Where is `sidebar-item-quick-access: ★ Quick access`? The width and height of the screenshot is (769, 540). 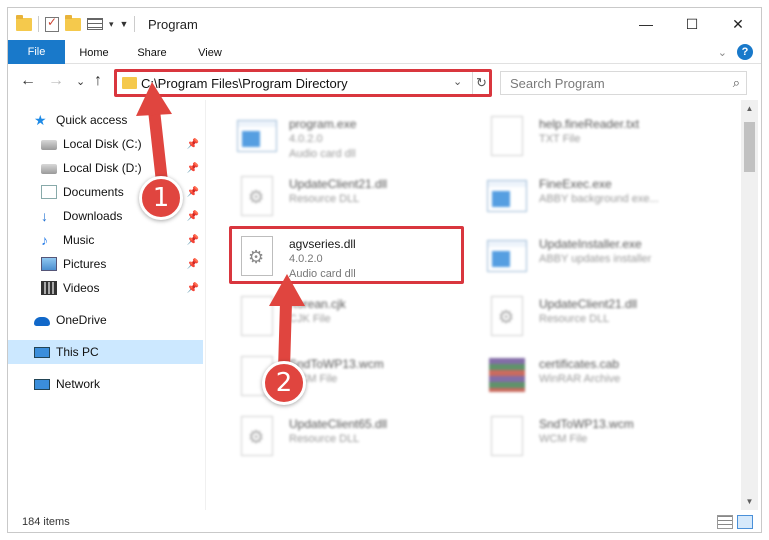
sidebar-item-quick-access: ★ Quick access is located at coordinates (105, 120).